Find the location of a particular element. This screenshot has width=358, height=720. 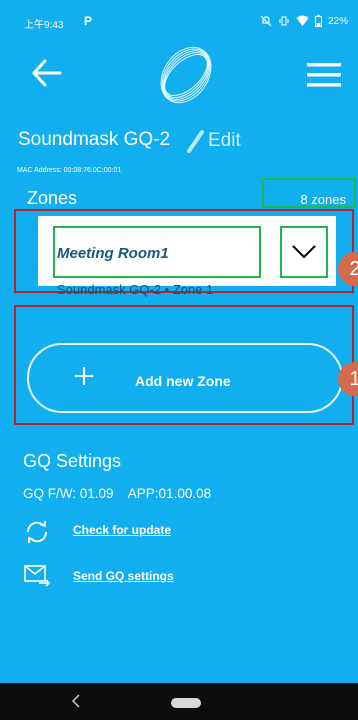

mac-address: MAC Address: 00:08:76:0C:00:01 is located at coordinates (69, 170).